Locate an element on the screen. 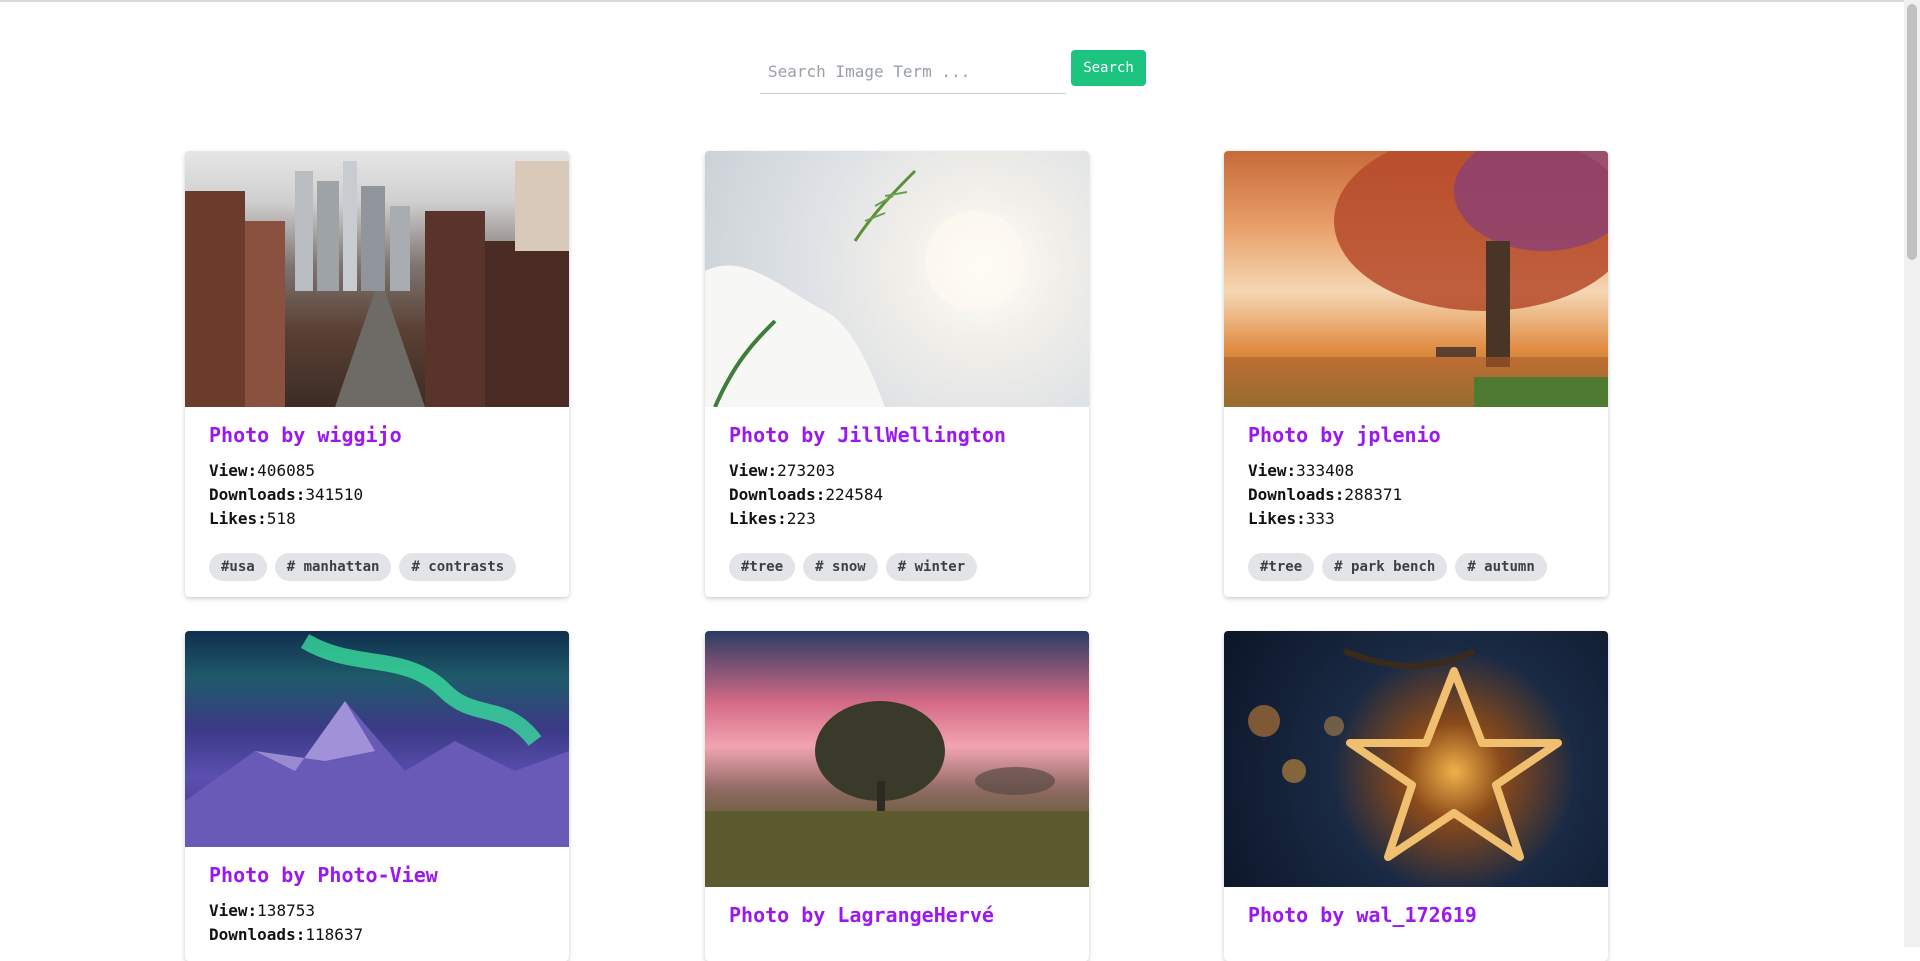  image-card: Photo by wal_172619 is located at coordinates (1416, 796).